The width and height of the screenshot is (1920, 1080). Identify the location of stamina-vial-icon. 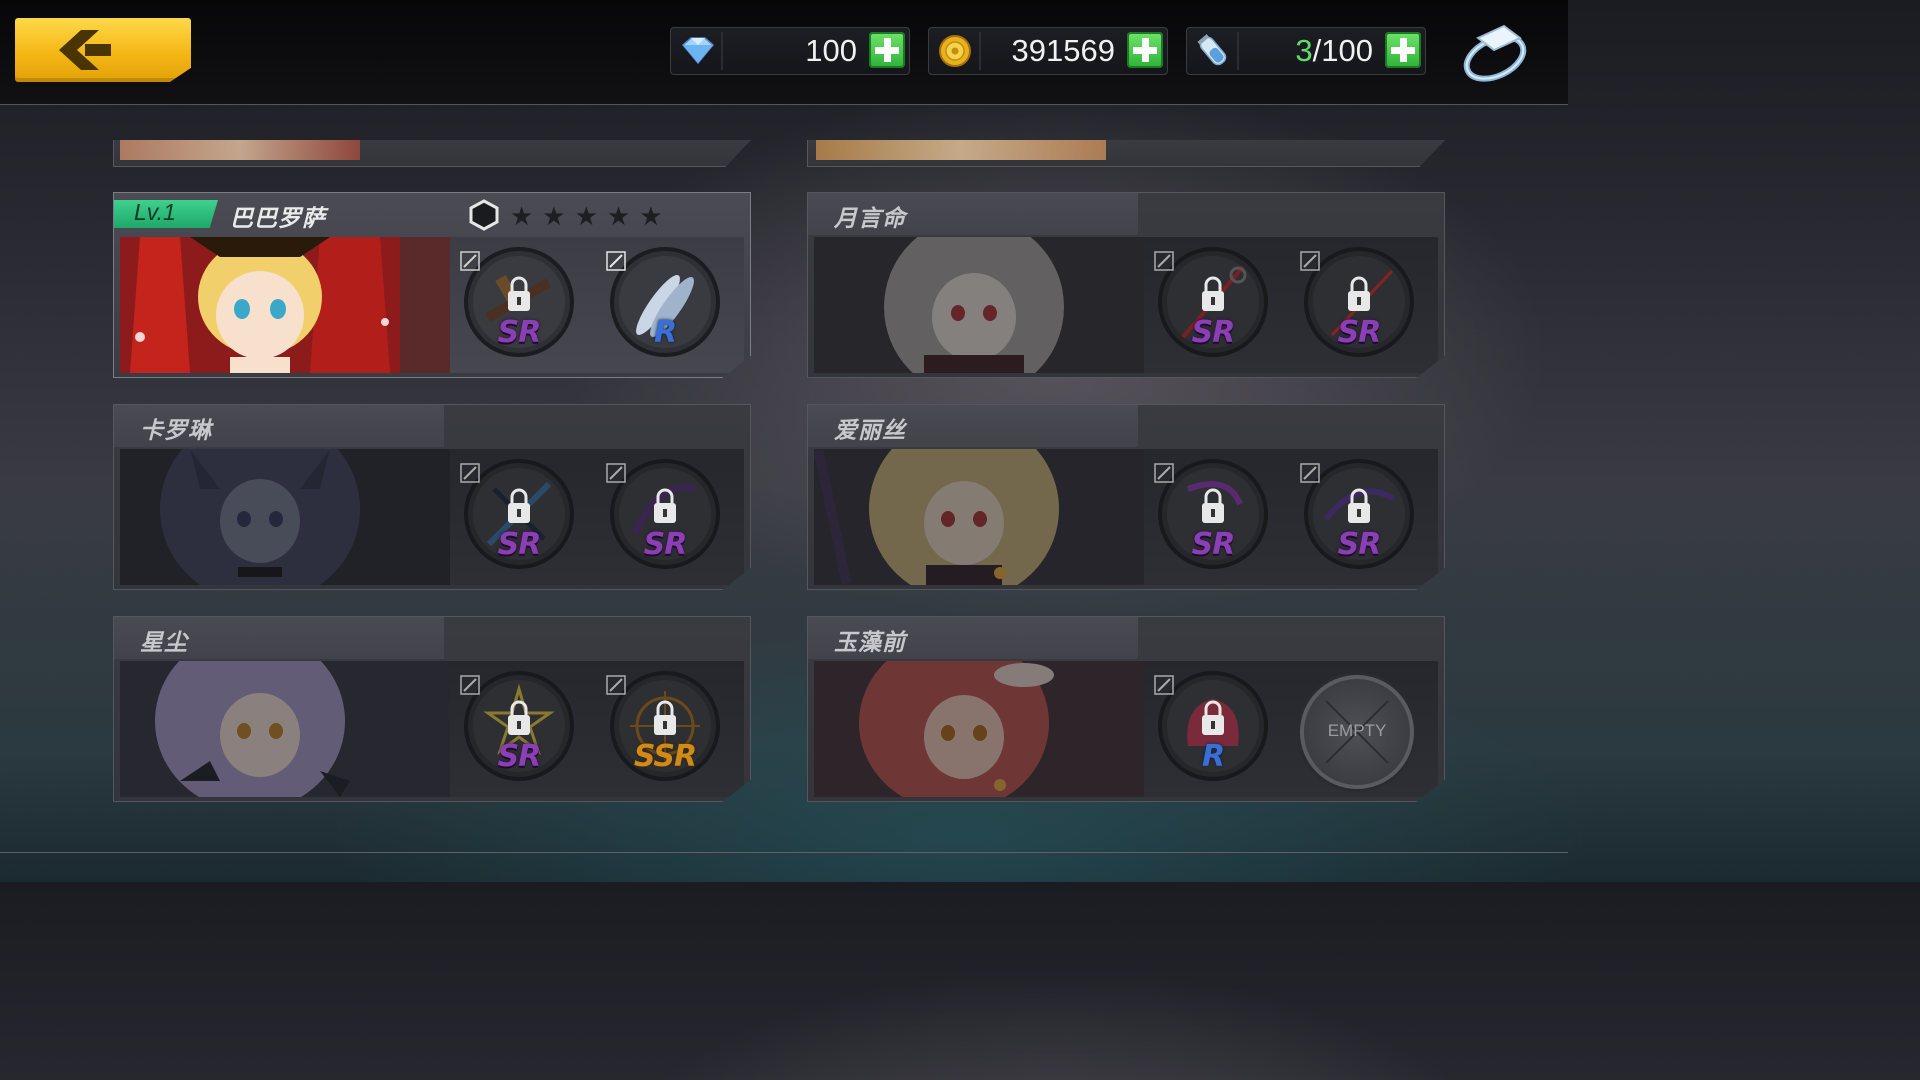
(1212, 50).